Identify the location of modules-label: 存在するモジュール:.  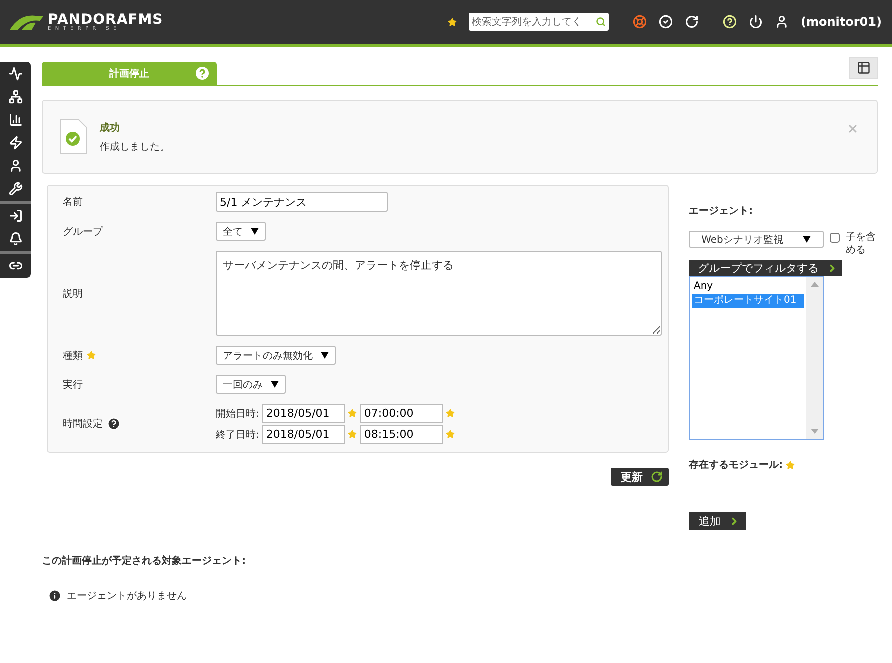
(736, 465).